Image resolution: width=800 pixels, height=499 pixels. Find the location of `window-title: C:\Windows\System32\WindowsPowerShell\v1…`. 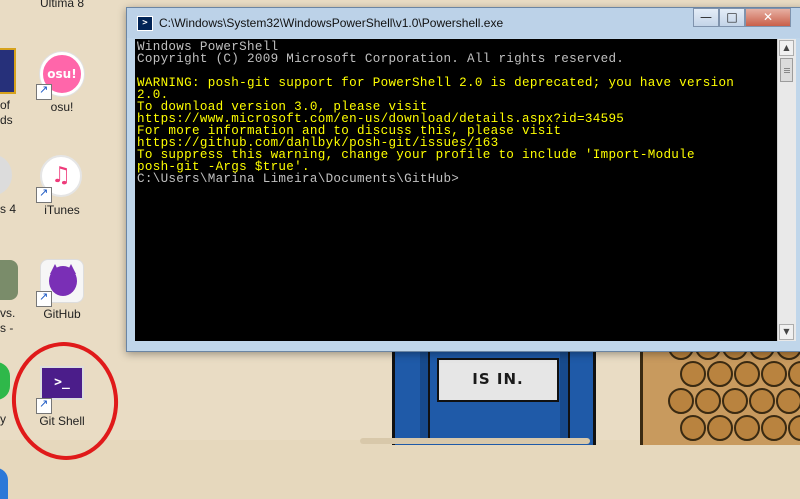

window-title: C:\Windows\System32\WindowsPowerShell\v1… is located at coordinates (331, 23).